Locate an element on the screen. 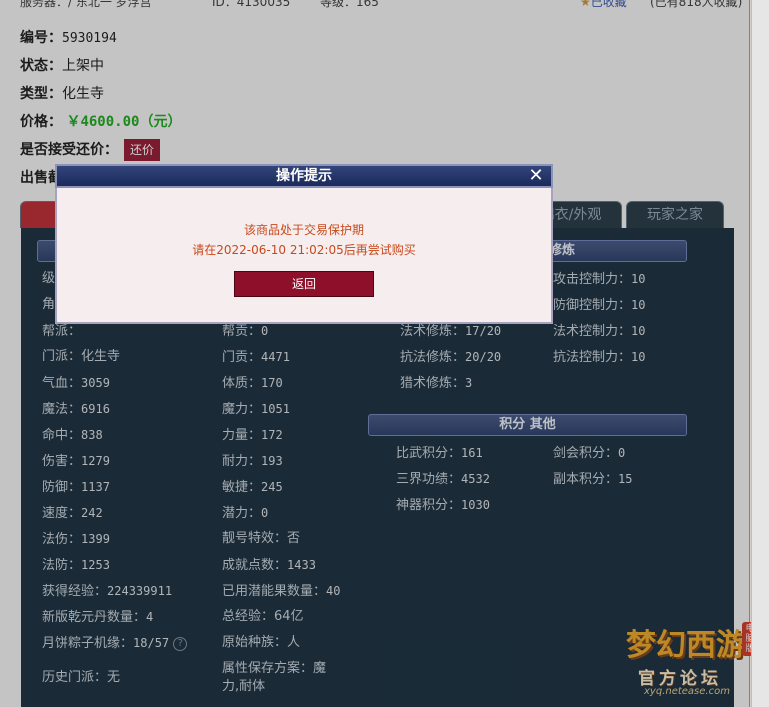  dialog-message-line2: 请在2022-06-10 21:02:05后再尝试购买 is located at coordinates (304, 250).